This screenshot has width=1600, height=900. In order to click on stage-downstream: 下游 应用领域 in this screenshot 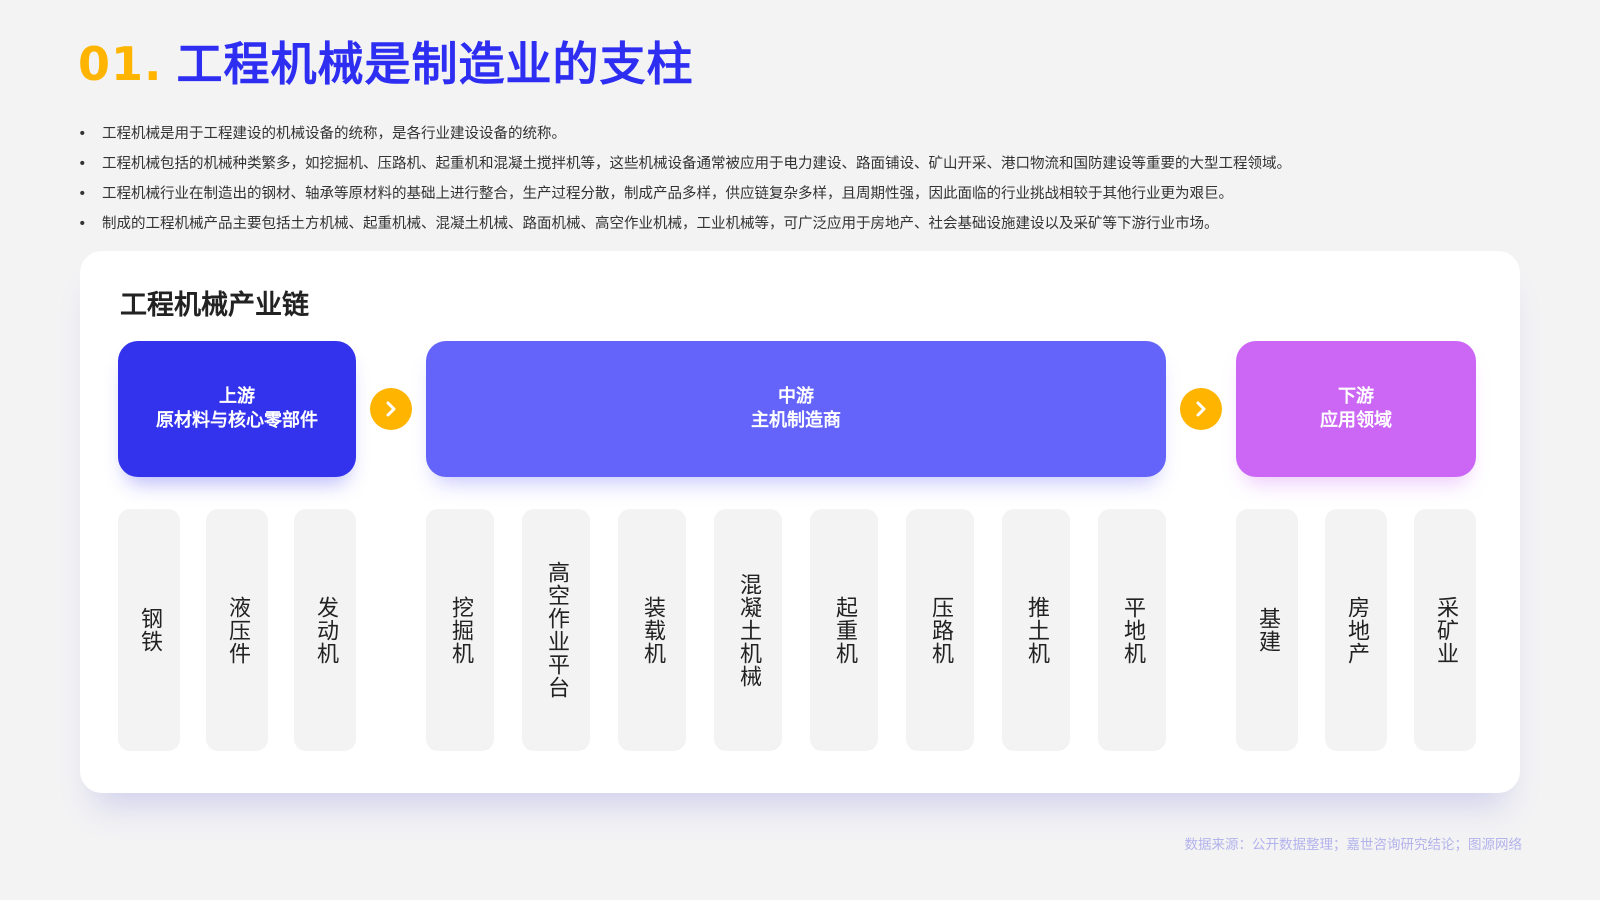, I will do `click(1356, 409)`.